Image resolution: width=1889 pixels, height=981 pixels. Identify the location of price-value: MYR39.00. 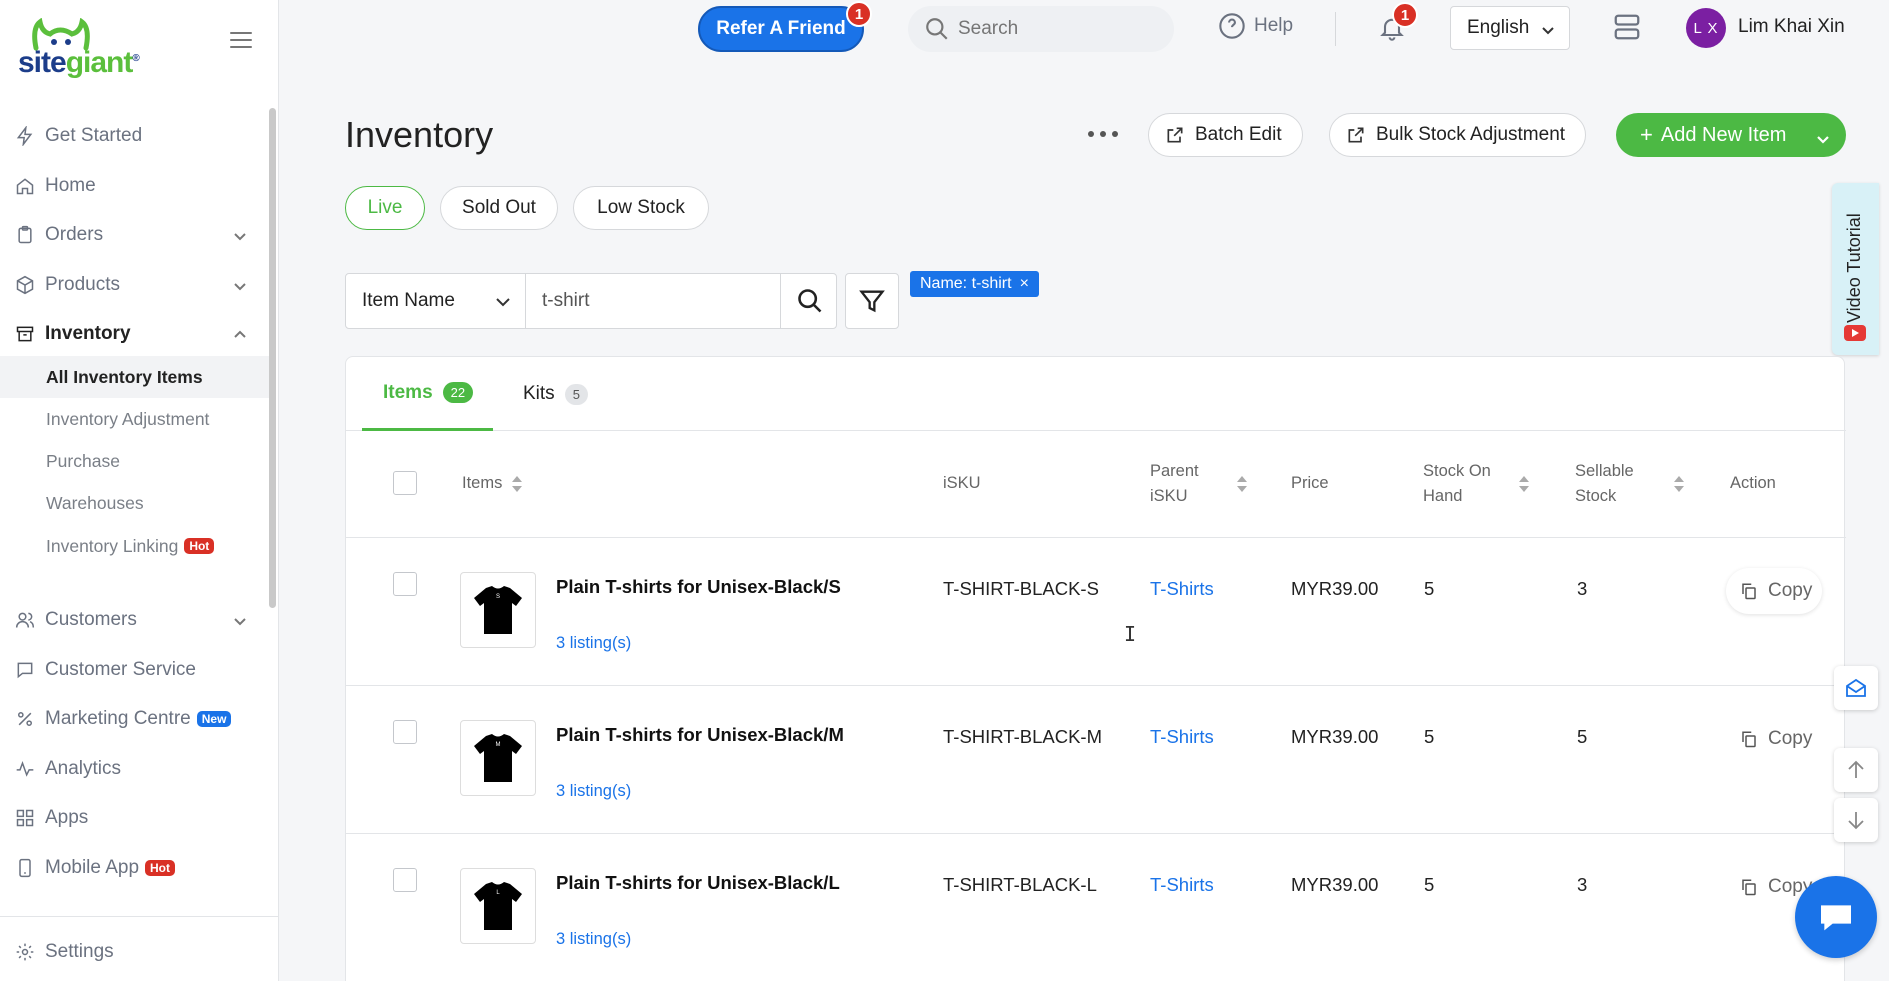
(1335, 736).